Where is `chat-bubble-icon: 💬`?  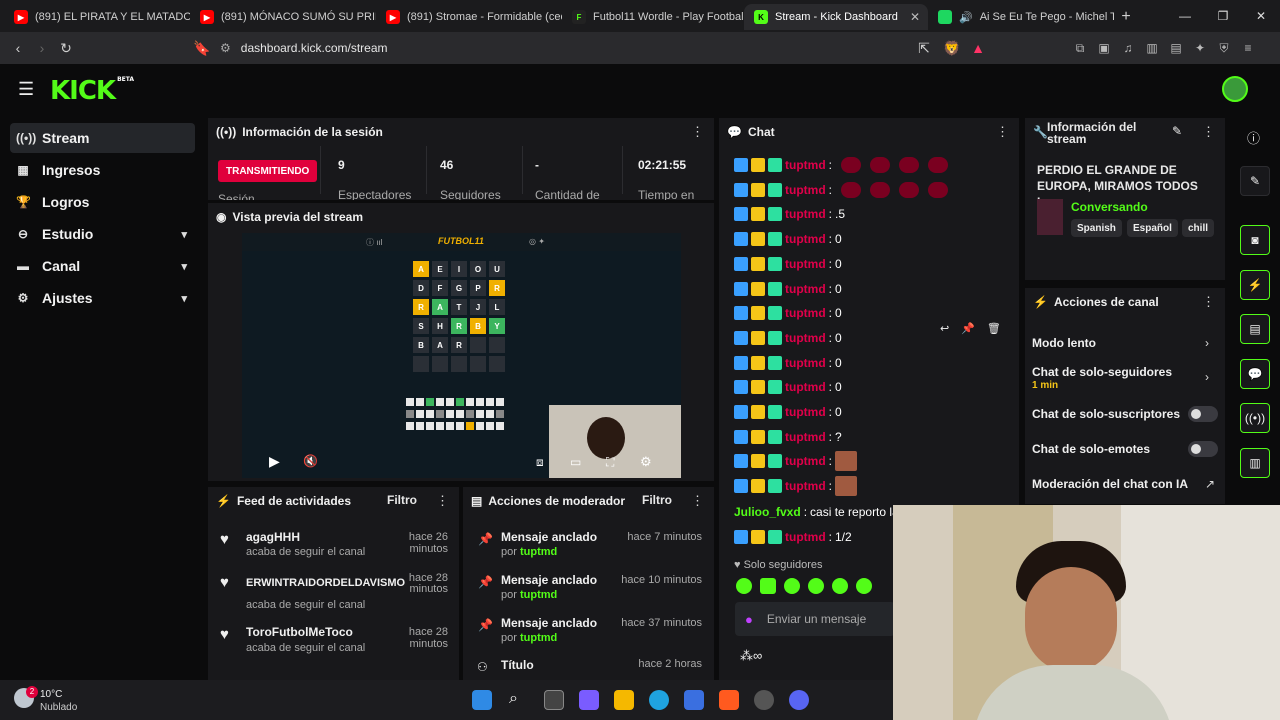 chat-bubble-icon: 💬 is located at coordinates (1255, 374).